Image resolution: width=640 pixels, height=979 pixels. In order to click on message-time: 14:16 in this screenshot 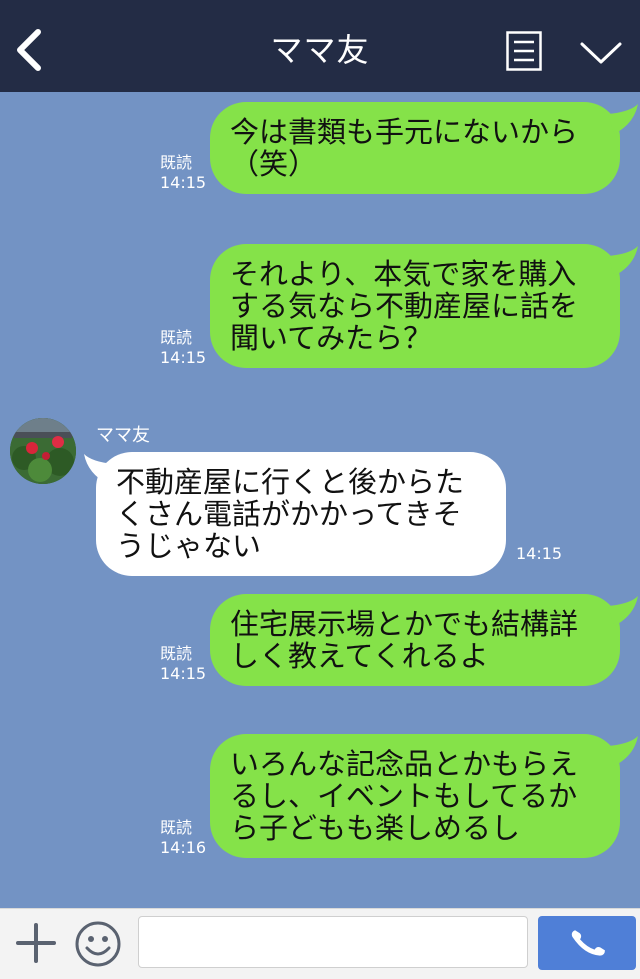, I will do `click(183, 847)`.